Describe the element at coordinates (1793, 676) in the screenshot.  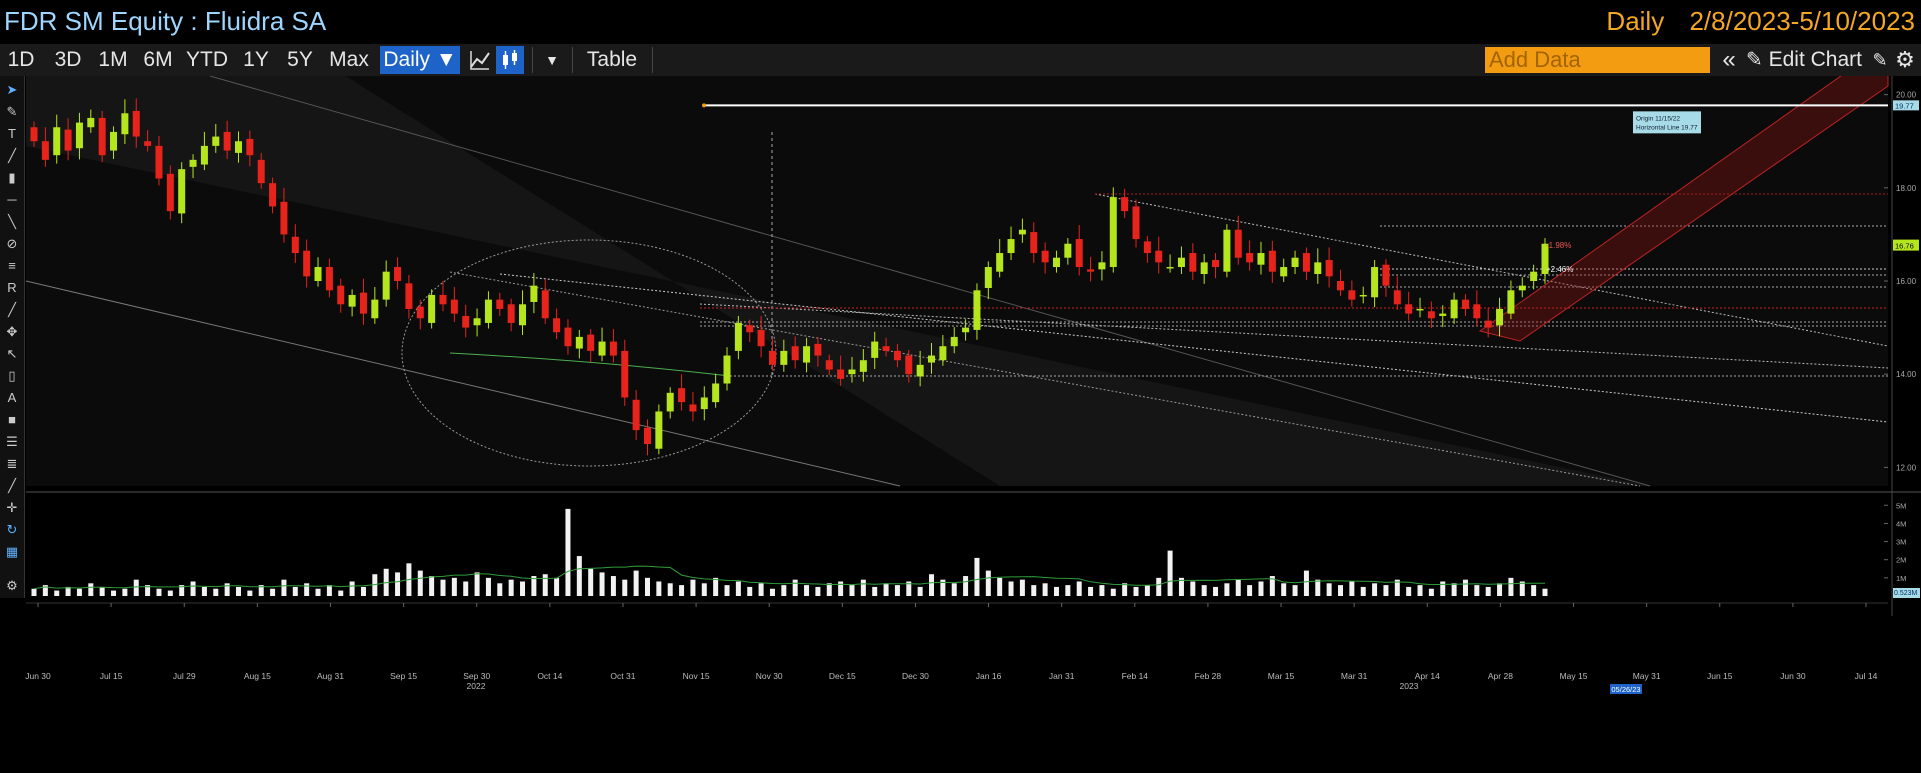
I see `x-tick-label: Jun 30` at that location.